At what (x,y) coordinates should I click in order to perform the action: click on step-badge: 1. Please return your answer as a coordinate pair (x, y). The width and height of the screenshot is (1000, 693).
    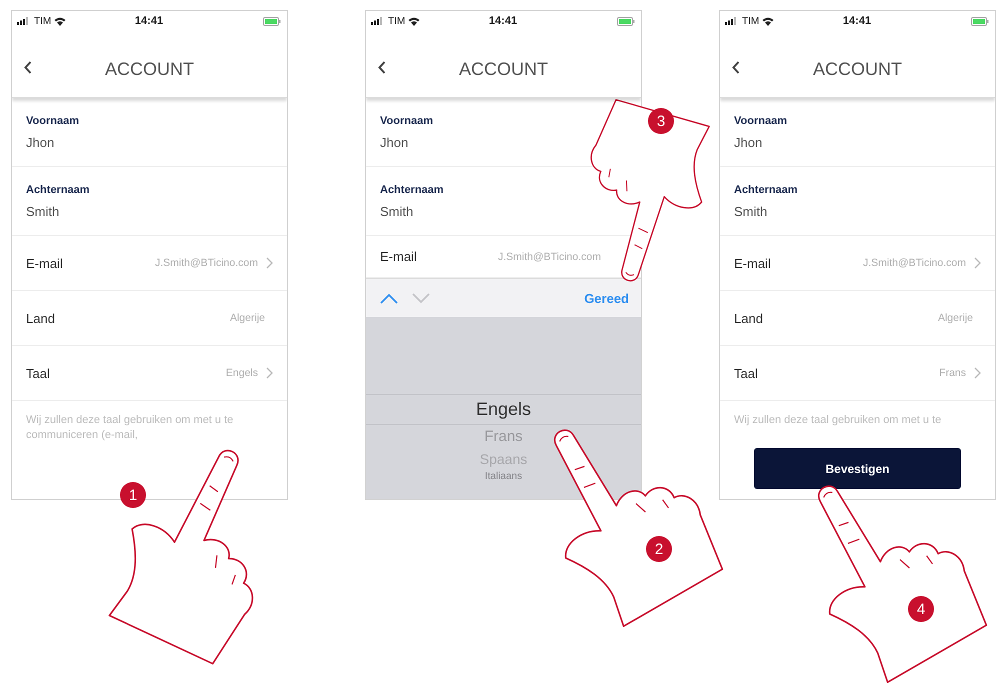
    Looking at the image, I should click on (133, 495).